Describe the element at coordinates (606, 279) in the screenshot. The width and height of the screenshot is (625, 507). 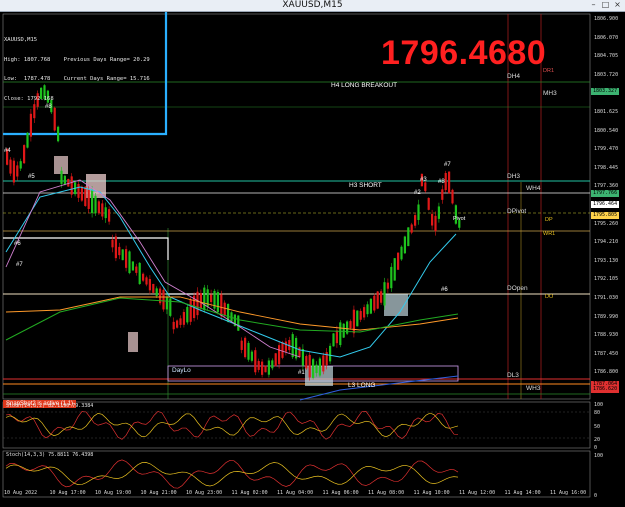
I see `price-axis-label: 1792.105` at that location.